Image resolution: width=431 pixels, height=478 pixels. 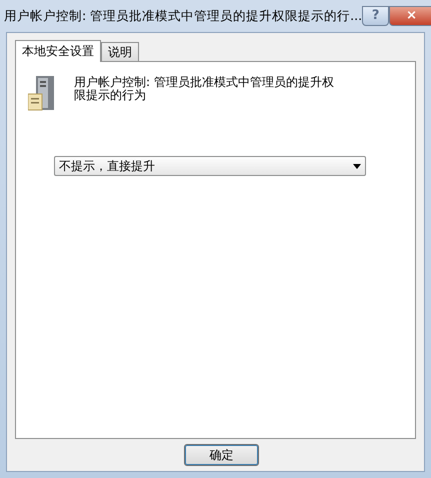 What do you see at coordinates (58, 51) in the screenshot?
I see `tab: 本地安全设置` at bounding box center [58, 51].